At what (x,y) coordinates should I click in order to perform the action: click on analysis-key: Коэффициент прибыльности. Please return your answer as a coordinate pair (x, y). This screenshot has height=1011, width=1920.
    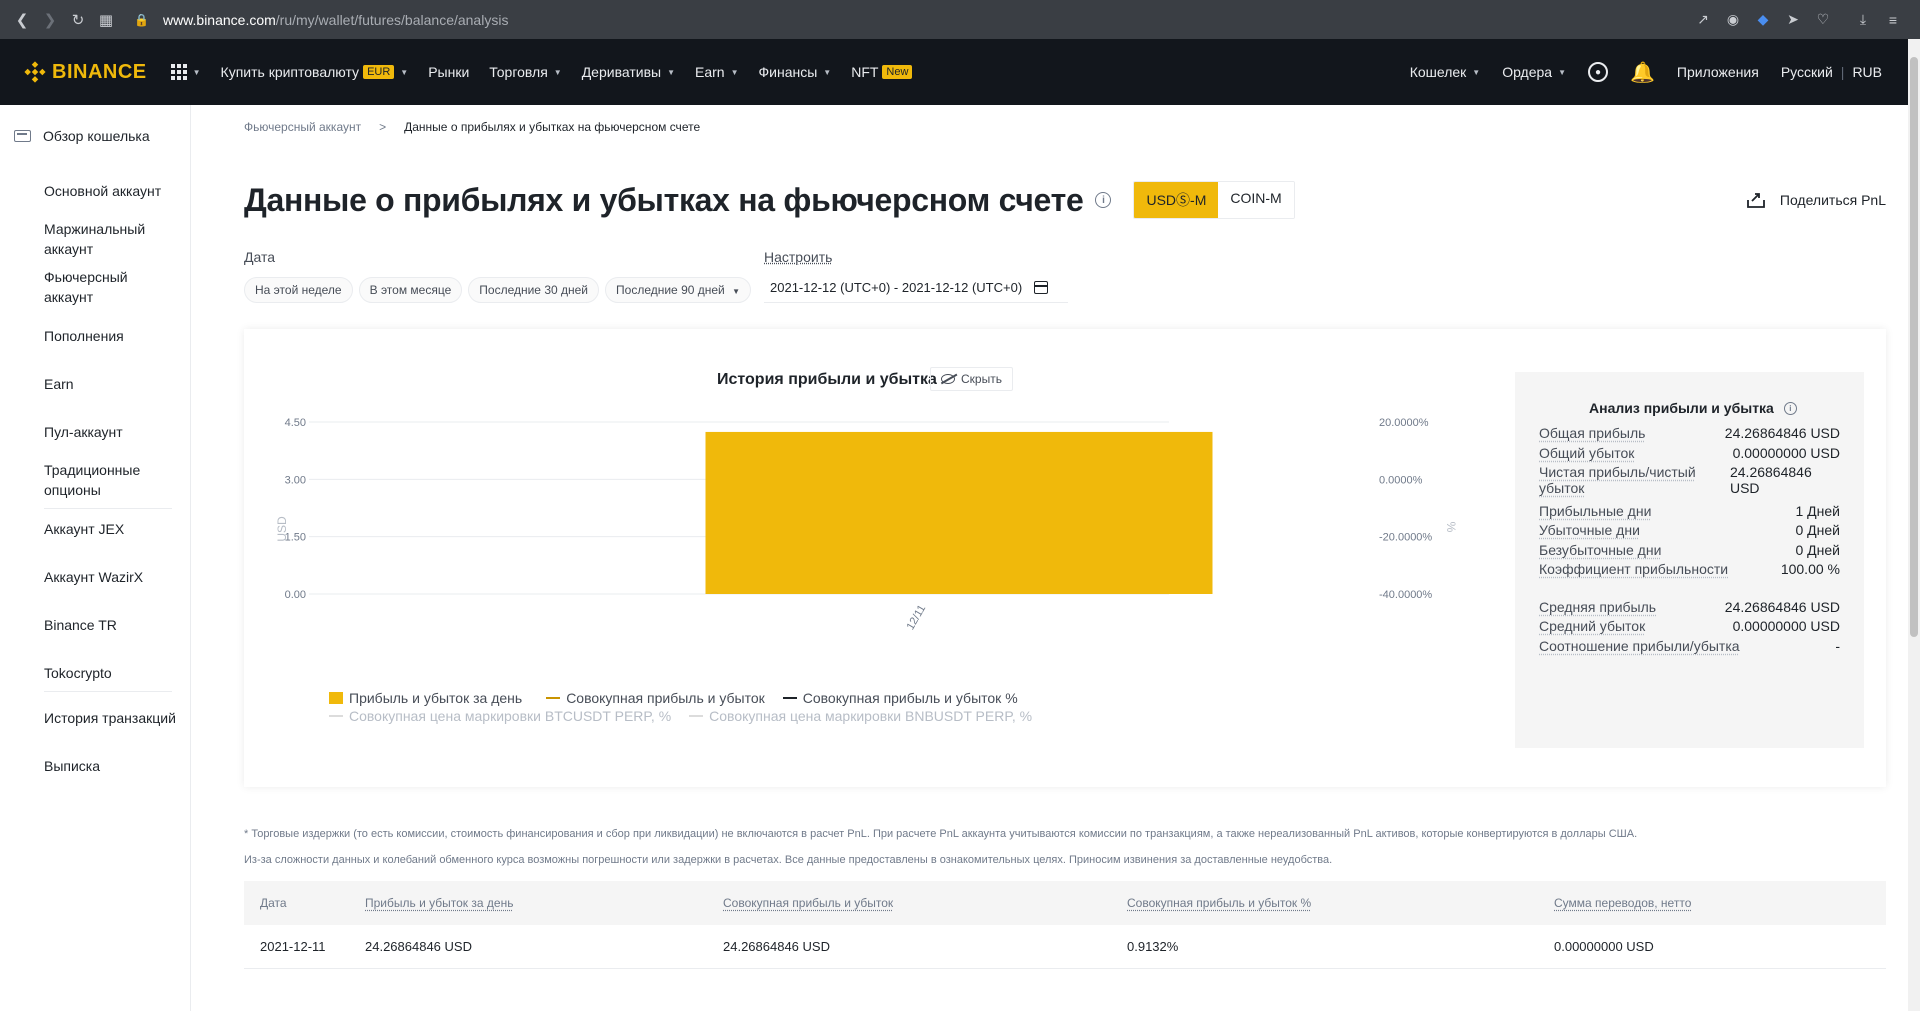
    Looking at the image, I should click on (1633, 569).